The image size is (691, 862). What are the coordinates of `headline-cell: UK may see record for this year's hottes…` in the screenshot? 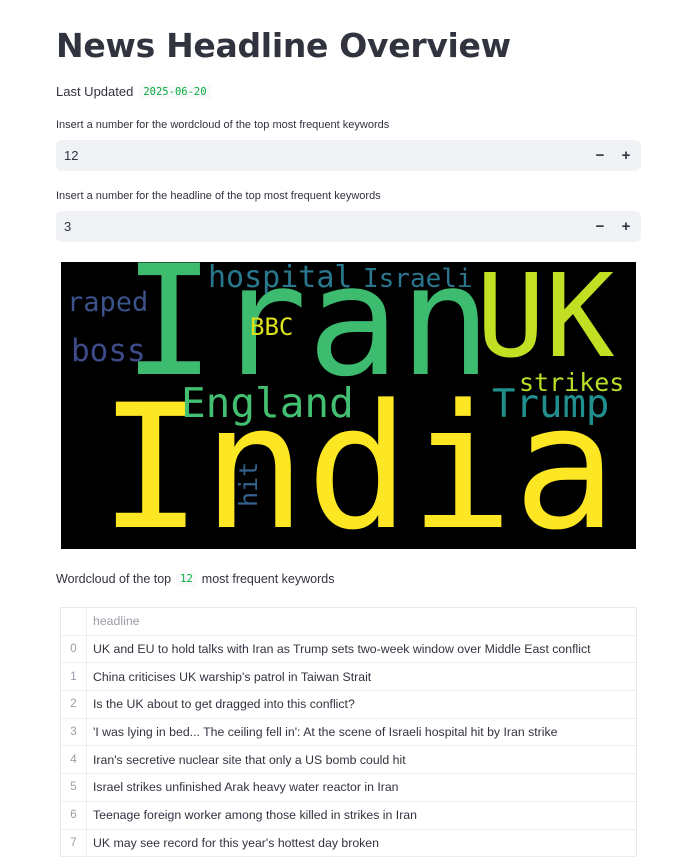 It's located at (233, 843).